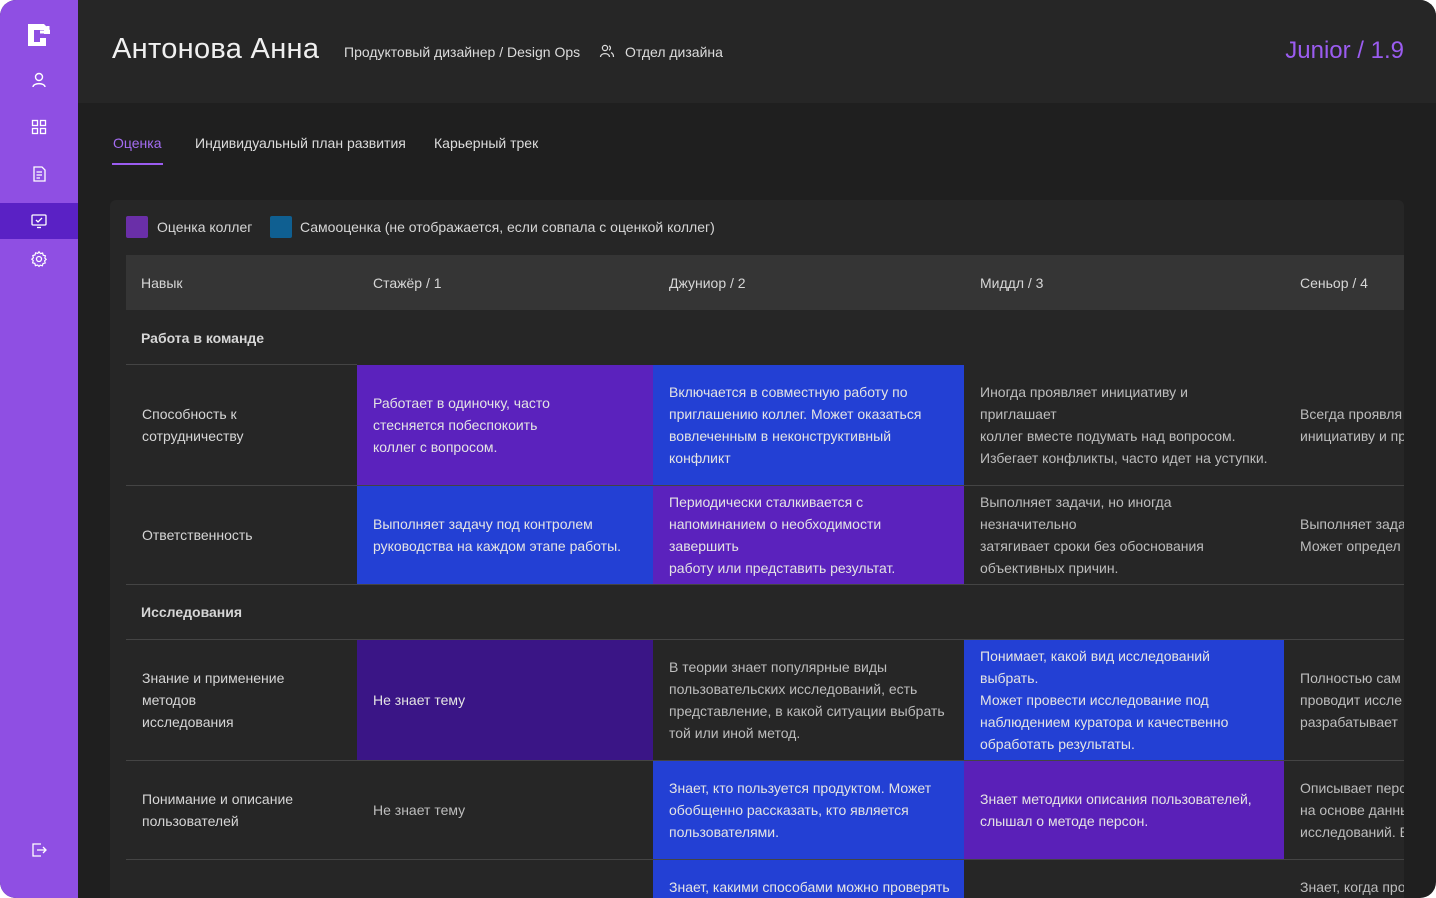 Image resolution: width=1436 pixels, height=898 pixels. I want to click on sidebar-item-profile, so click(39, 80).